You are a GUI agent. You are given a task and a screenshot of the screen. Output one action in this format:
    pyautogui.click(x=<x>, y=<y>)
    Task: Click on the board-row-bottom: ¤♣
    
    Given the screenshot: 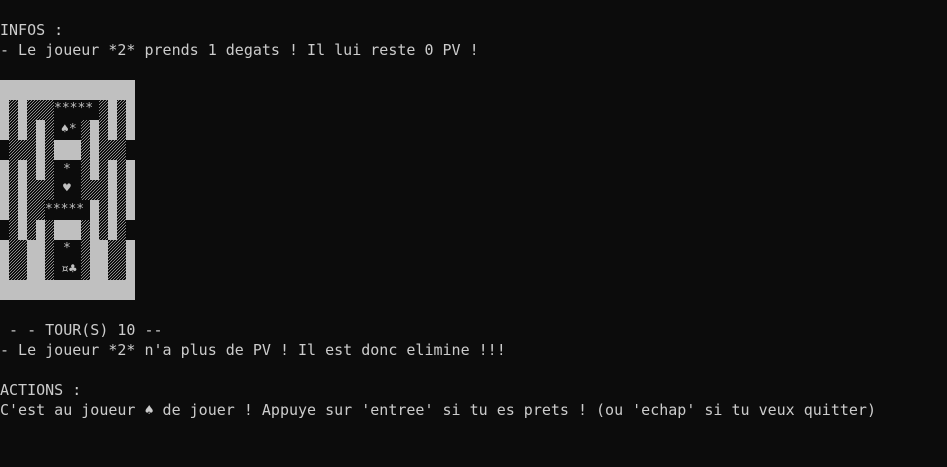 What is the action you would take?
    pyautogui.click(x=69, y=269)
    